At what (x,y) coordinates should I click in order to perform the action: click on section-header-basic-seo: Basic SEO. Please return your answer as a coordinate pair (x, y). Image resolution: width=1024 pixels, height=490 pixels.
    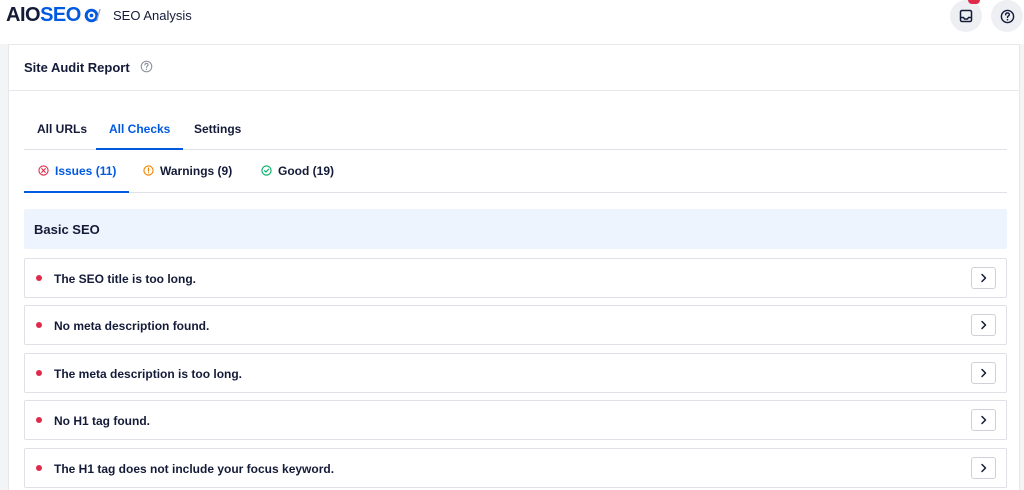
    Looking at the image, I should click on (515, 229).